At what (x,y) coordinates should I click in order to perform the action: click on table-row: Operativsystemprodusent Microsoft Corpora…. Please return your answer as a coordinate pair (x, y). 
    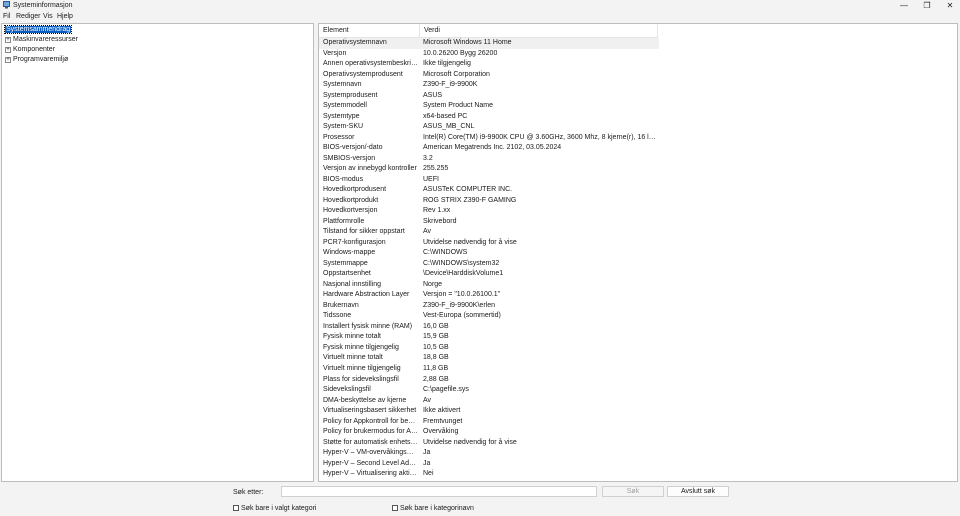
    Looking at the image, I should click on (489, 75).